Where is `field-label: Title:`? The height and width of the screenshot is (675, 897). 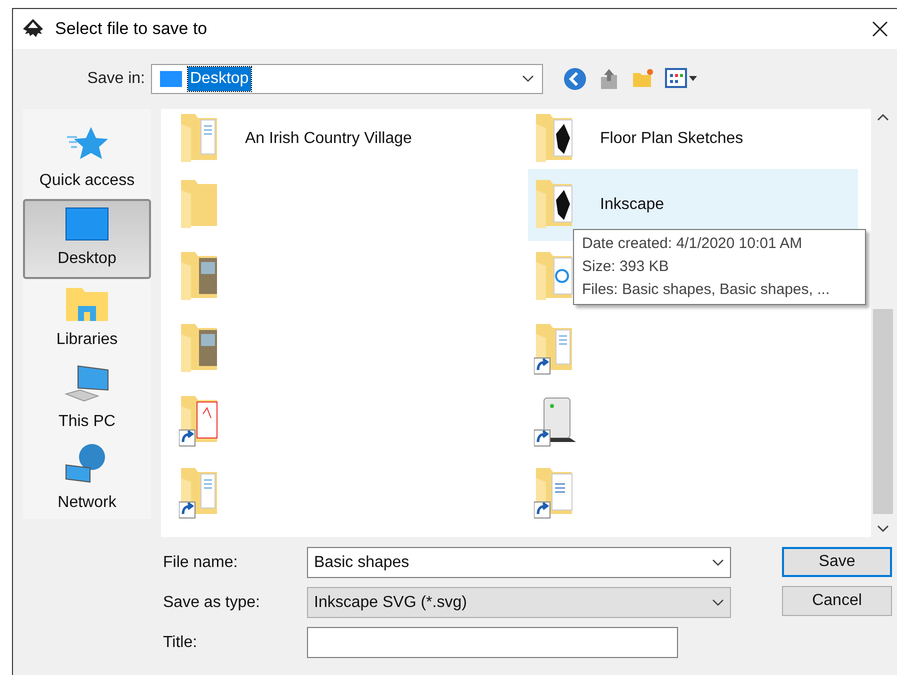
field-label: Title: is located at coordinates (180, 642).